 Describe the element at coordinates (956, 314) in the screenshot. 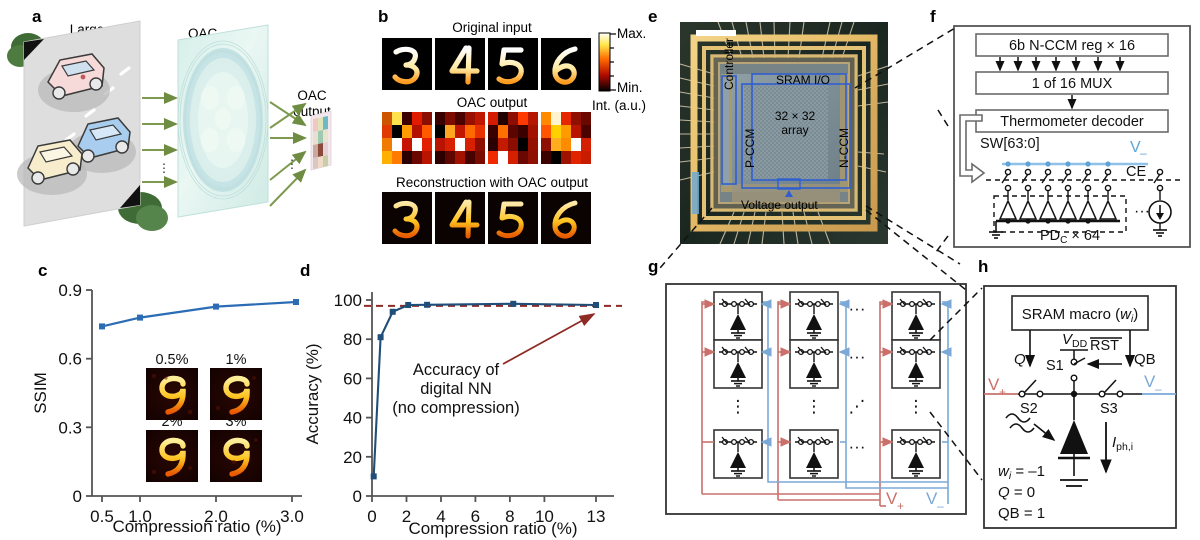

I see `connector-g-to-h-top` at that location.